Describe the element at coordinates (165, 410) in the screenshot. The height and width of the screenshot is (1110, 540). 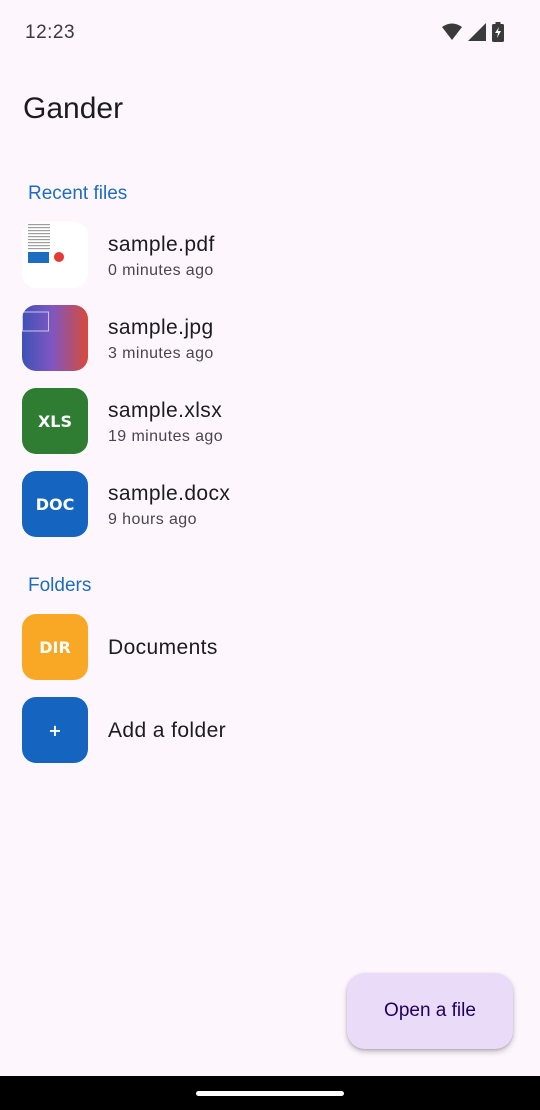
I see `file-name: sample.xlsx` at that location.